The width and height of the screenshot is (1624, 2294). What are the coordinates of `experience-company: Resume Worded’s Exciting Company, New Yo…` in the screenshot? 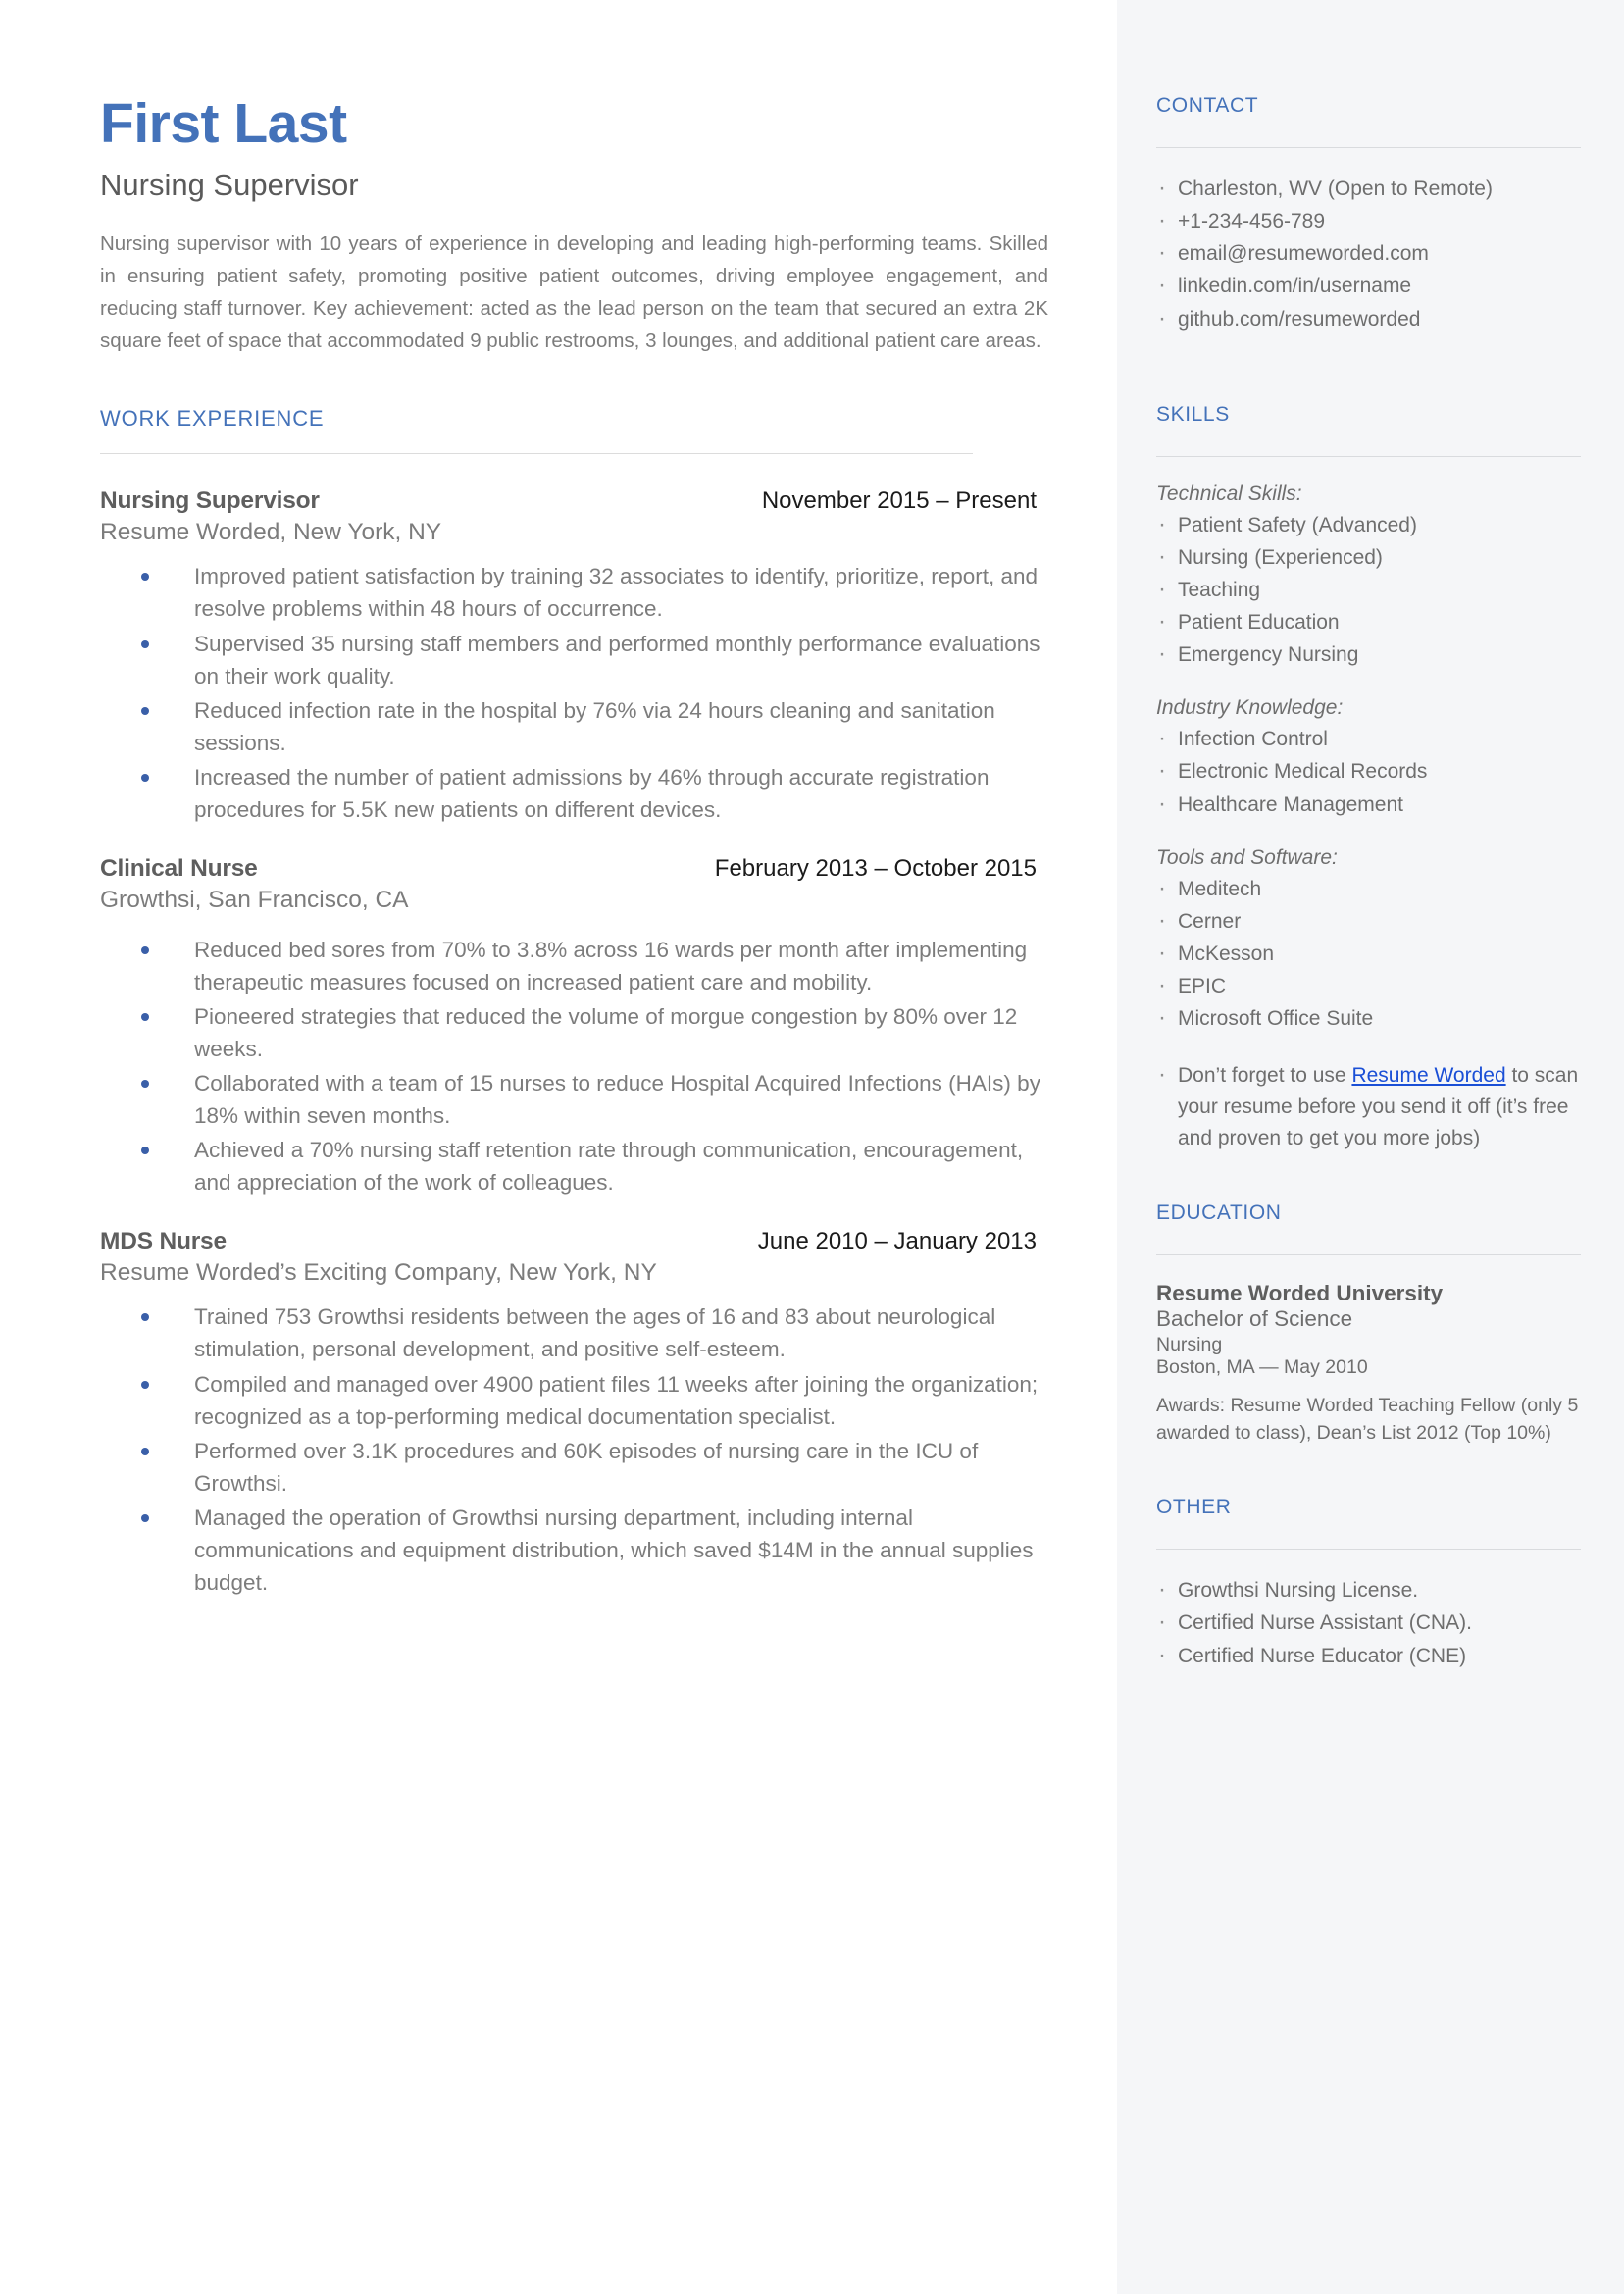 It's located at (378, 1273).